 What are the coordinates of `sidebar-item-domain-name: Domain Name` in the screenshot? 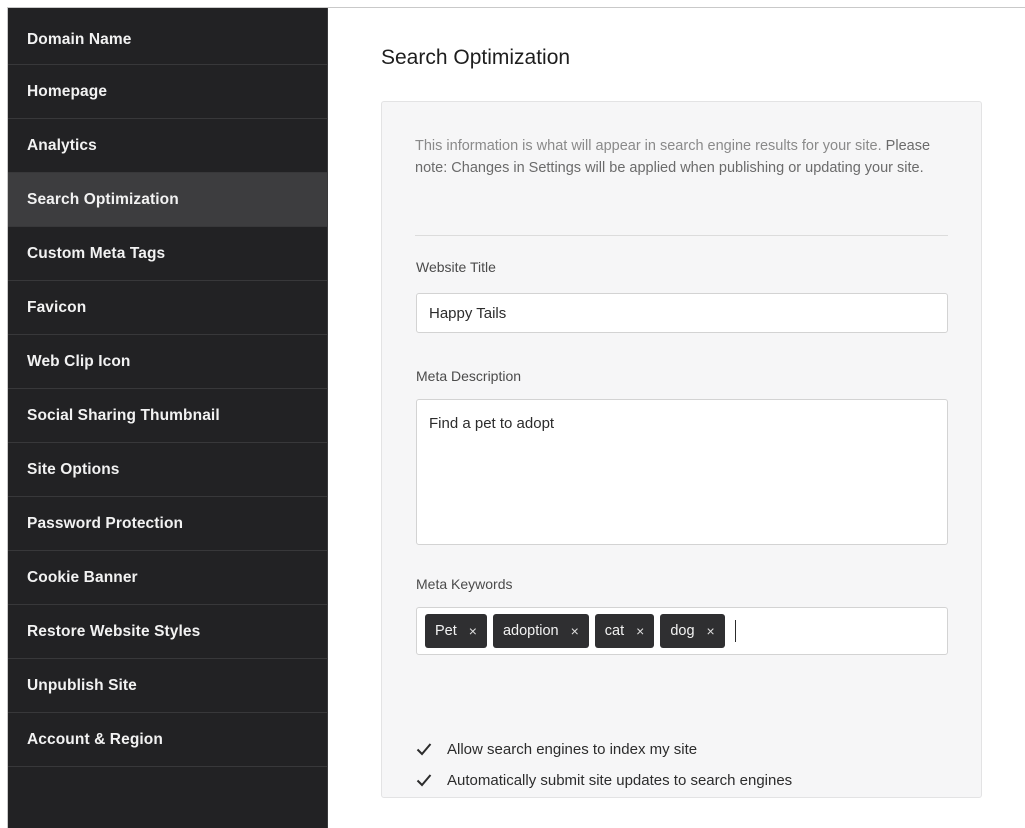 It's located at (167, 36).